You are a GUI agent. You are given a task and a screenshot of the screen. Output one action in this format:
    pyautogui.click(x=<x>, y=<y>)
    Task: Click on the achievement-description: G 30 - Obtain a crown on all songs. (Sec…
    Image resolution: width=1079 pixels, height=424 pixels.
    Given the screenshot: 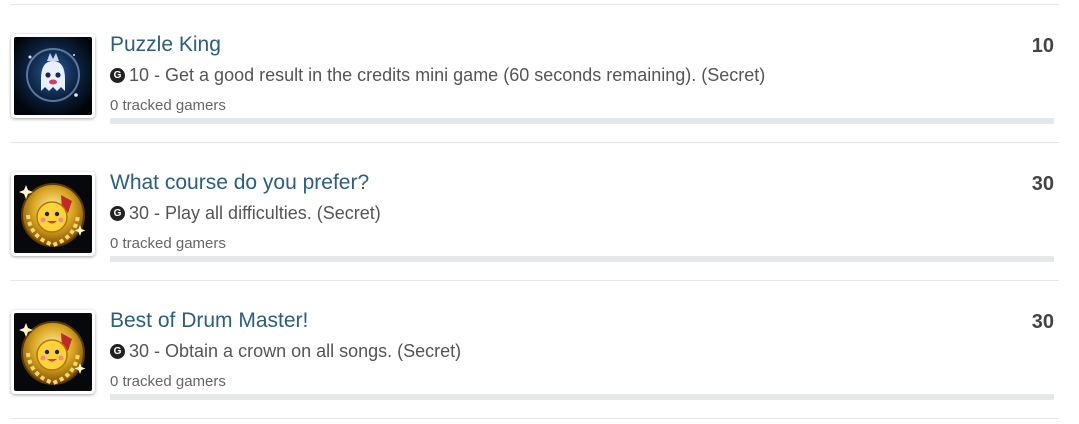 What is the action you would take?
    pyautogui.click(x=285, y=351)
    